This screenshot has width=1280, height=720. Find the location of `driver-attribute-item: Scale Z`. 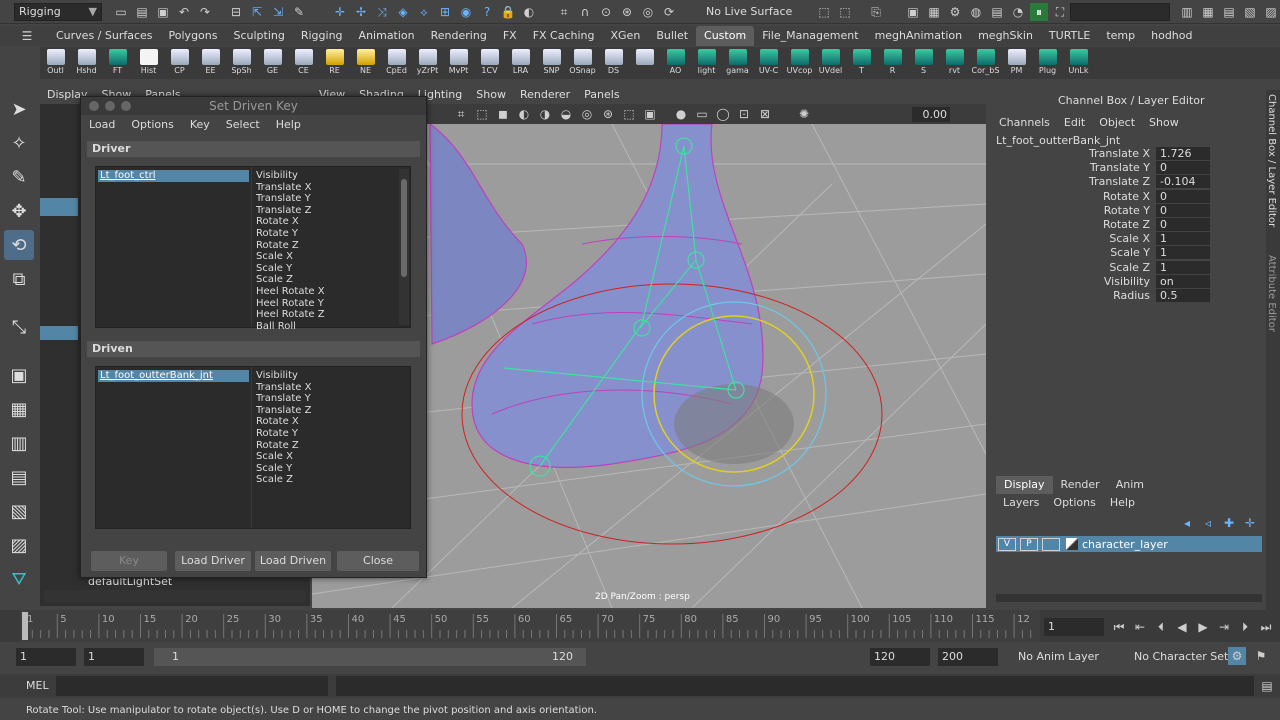

driver-attribute-item: Scale Z is located at coordinates (330, 280).